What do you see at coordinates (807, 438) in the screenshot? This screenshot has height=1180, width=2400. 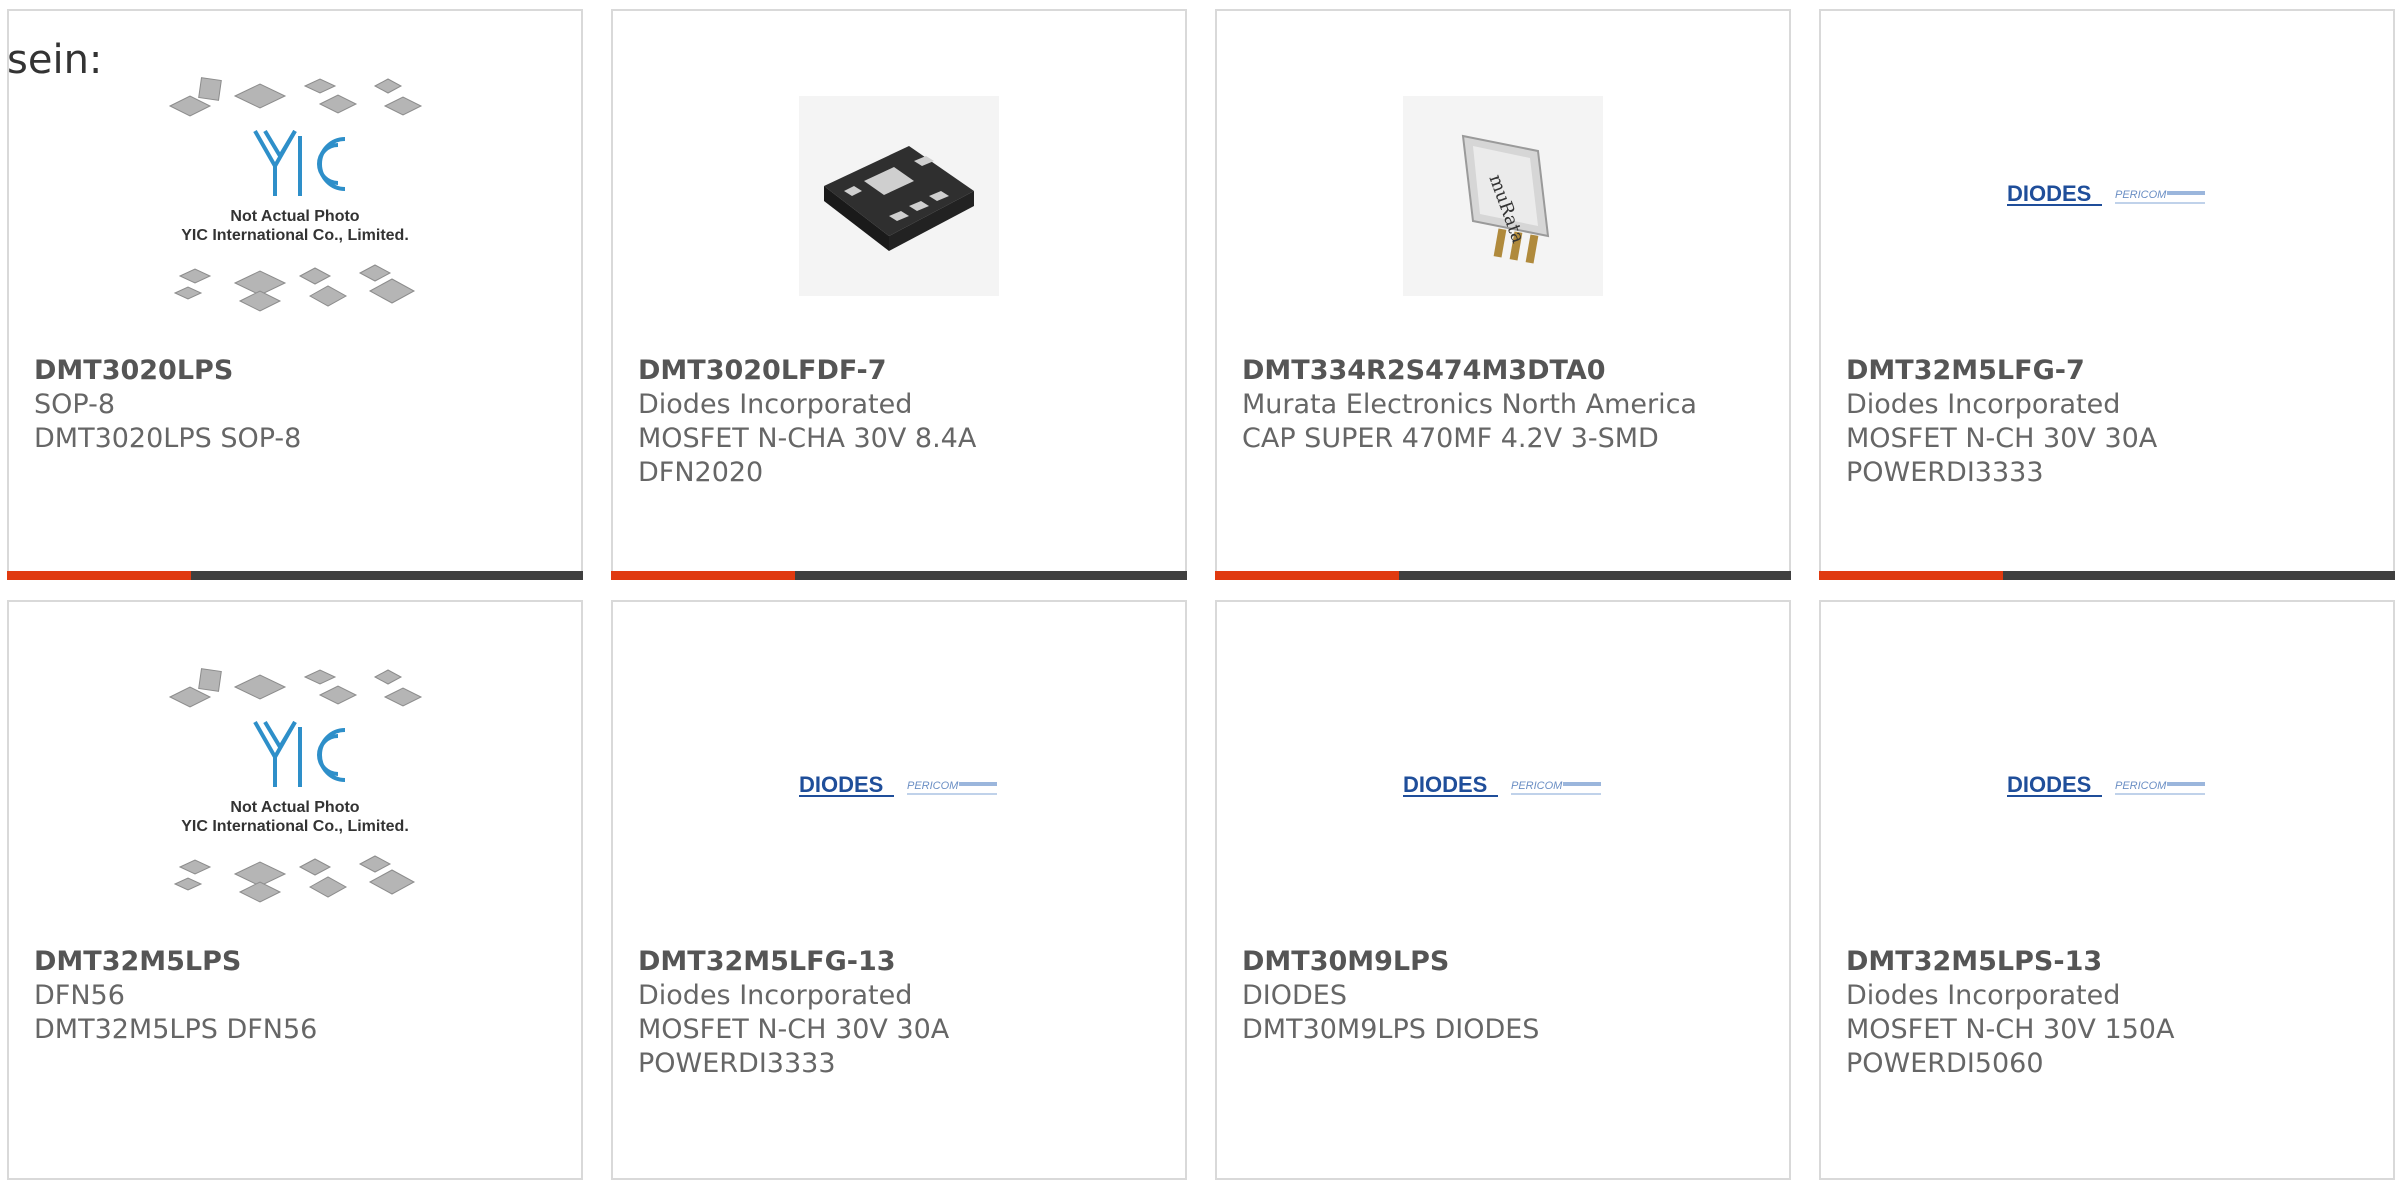 I see `product-detail: MOSFET N-CHA 30V 8.4A` at bounding box center [807, 438].